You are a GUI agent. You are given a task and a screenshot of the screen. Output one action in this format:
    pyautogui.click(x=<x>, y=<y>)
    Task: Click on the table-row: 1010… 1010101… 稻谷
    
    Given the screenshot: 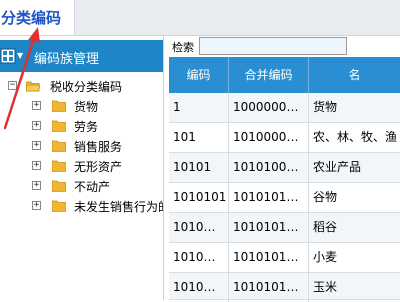 What is the action you would take?
    pyautogui.click(x=284, y=228)
    